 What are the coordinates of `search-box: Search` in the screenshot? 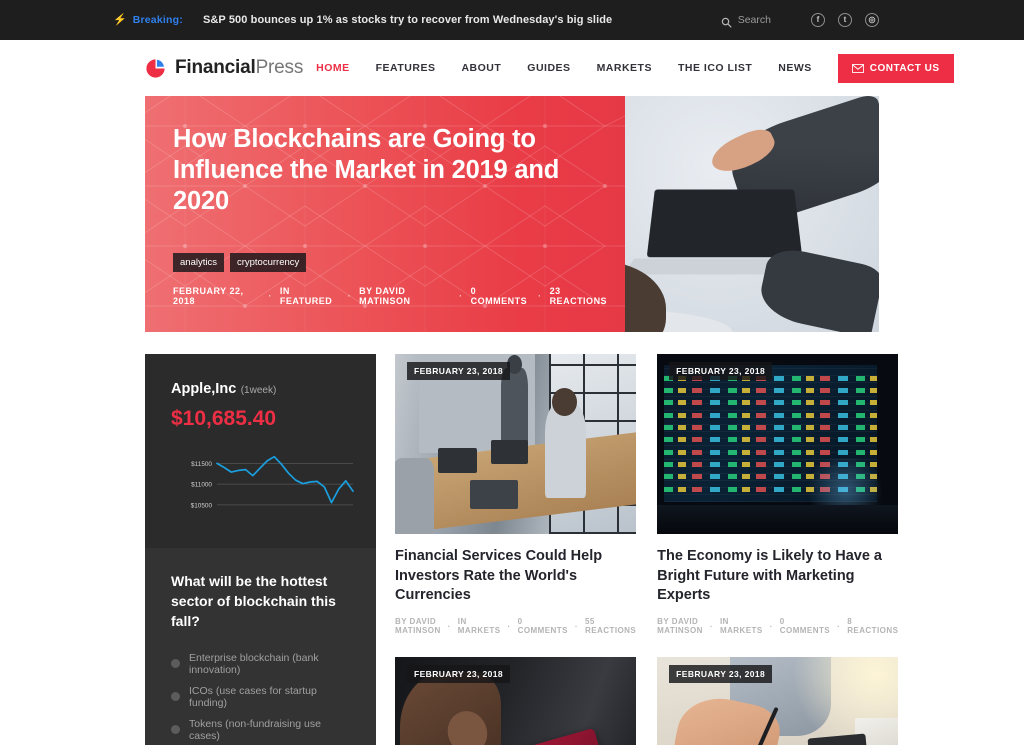 It's located at (746, 21).